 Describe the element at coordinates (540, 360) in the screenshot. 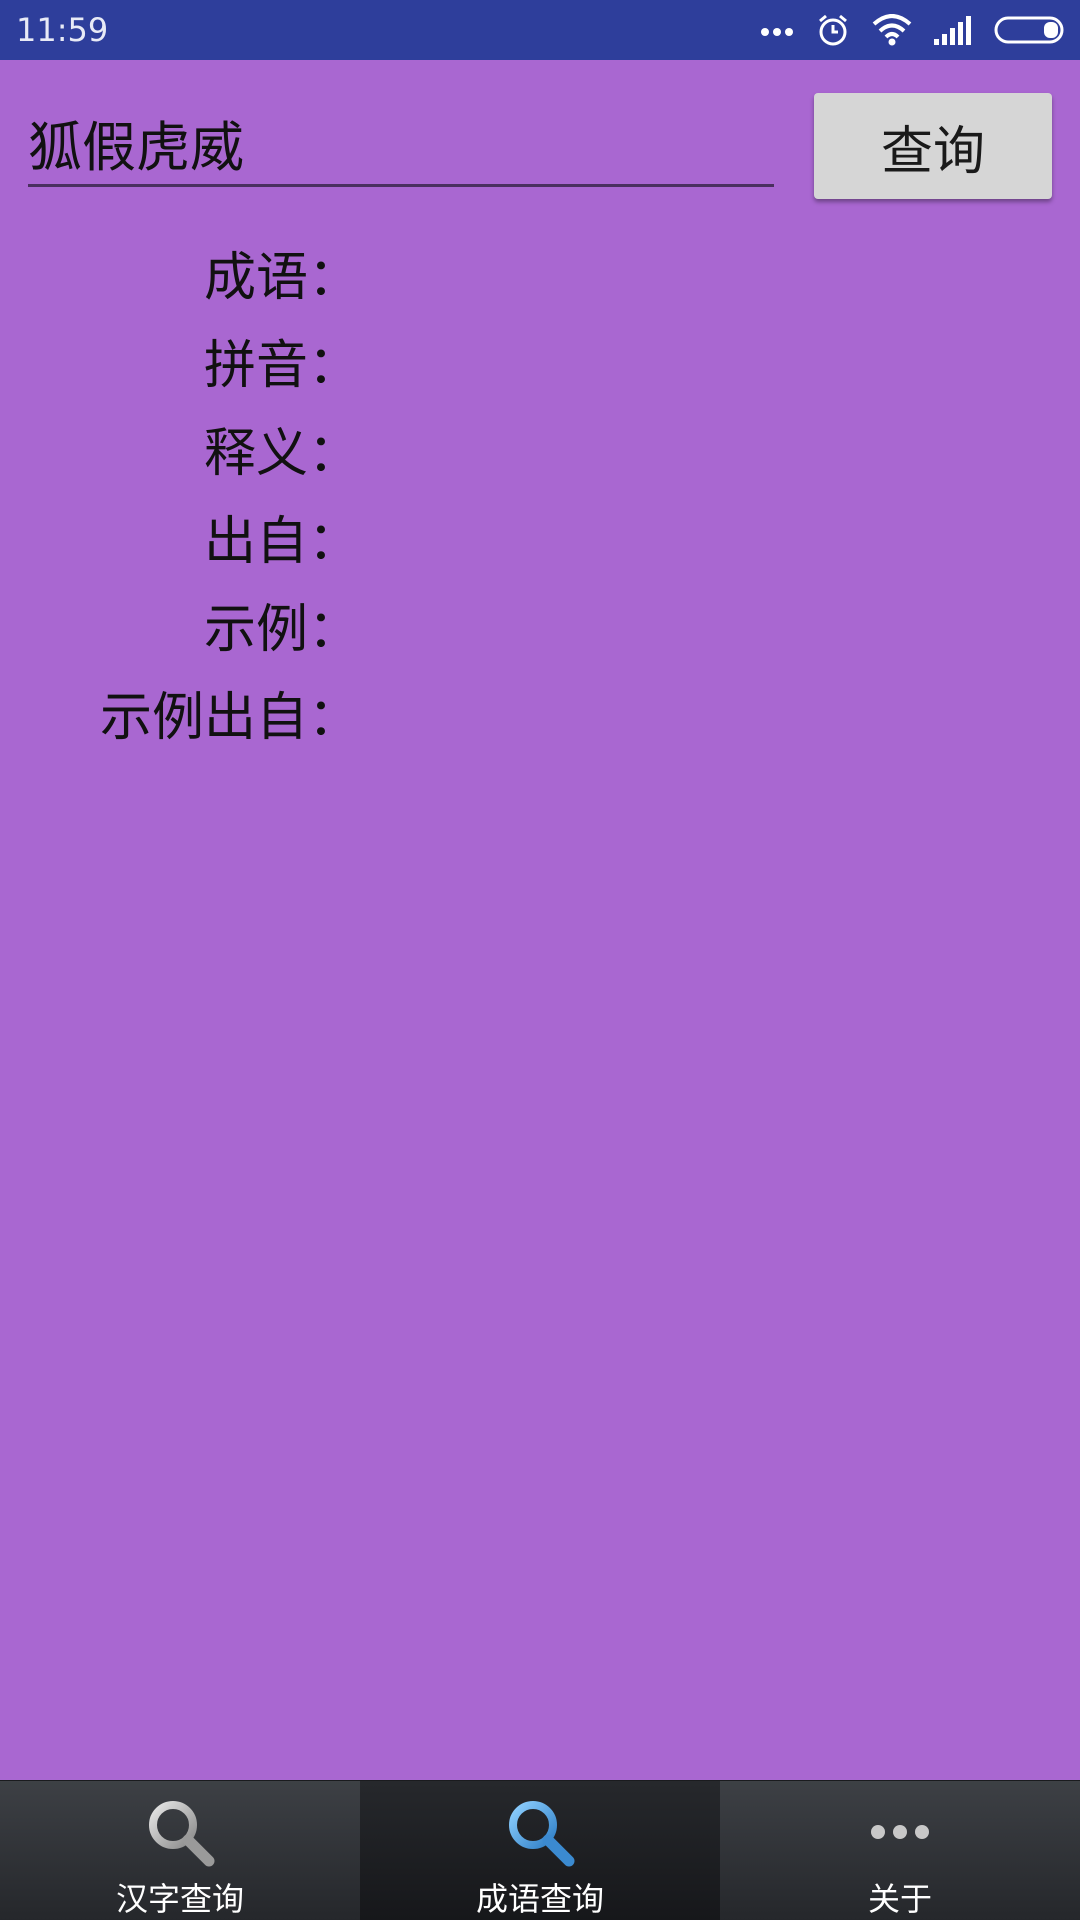

I see `result-row-pinyin: 拼音：` at that location.